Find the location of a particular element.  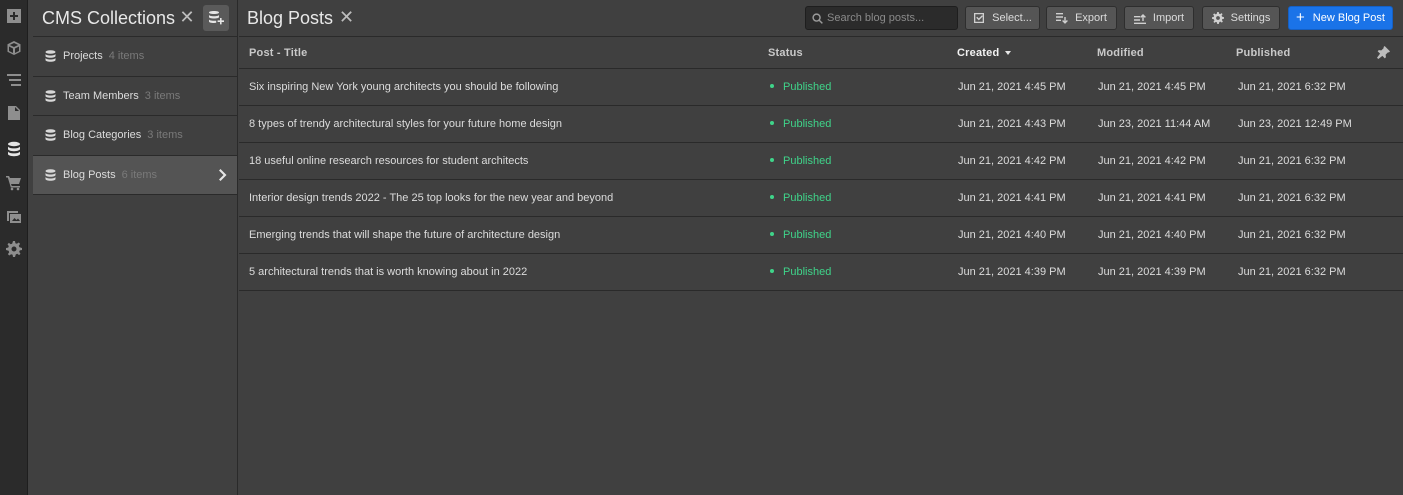

add-database-icon is located at coordinates (216, 18).